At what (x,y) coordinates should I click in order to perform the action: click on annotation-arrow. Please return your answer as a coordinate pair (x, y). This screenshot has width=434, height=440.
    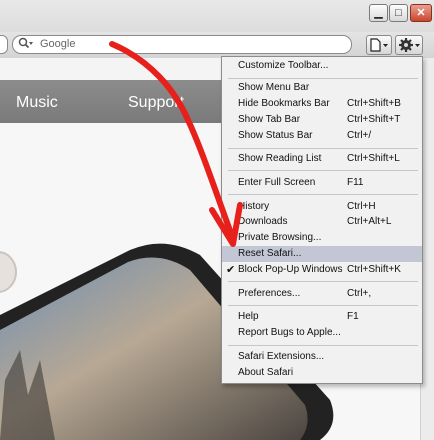
    Looking at the image, I should click on (176, 144).